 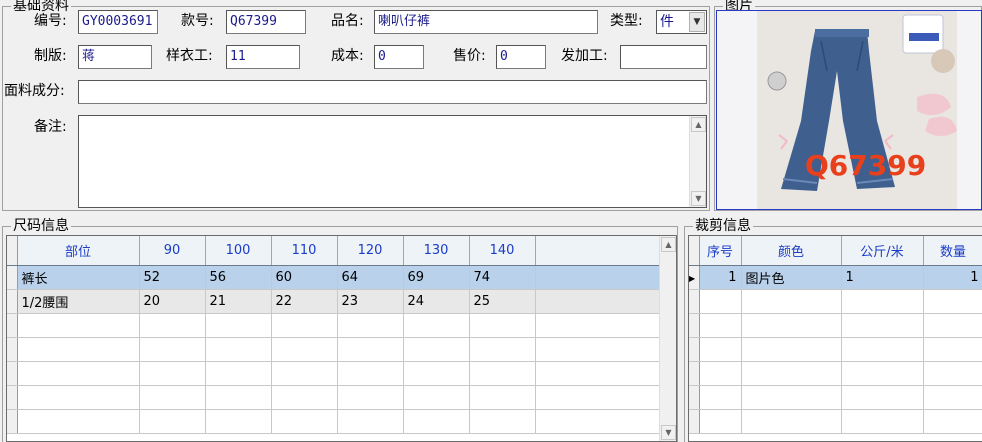 What do you see at coordinates (502, 251) in the screenshot?
I see `size-column-header: 140` at bounding box center [502, 251].